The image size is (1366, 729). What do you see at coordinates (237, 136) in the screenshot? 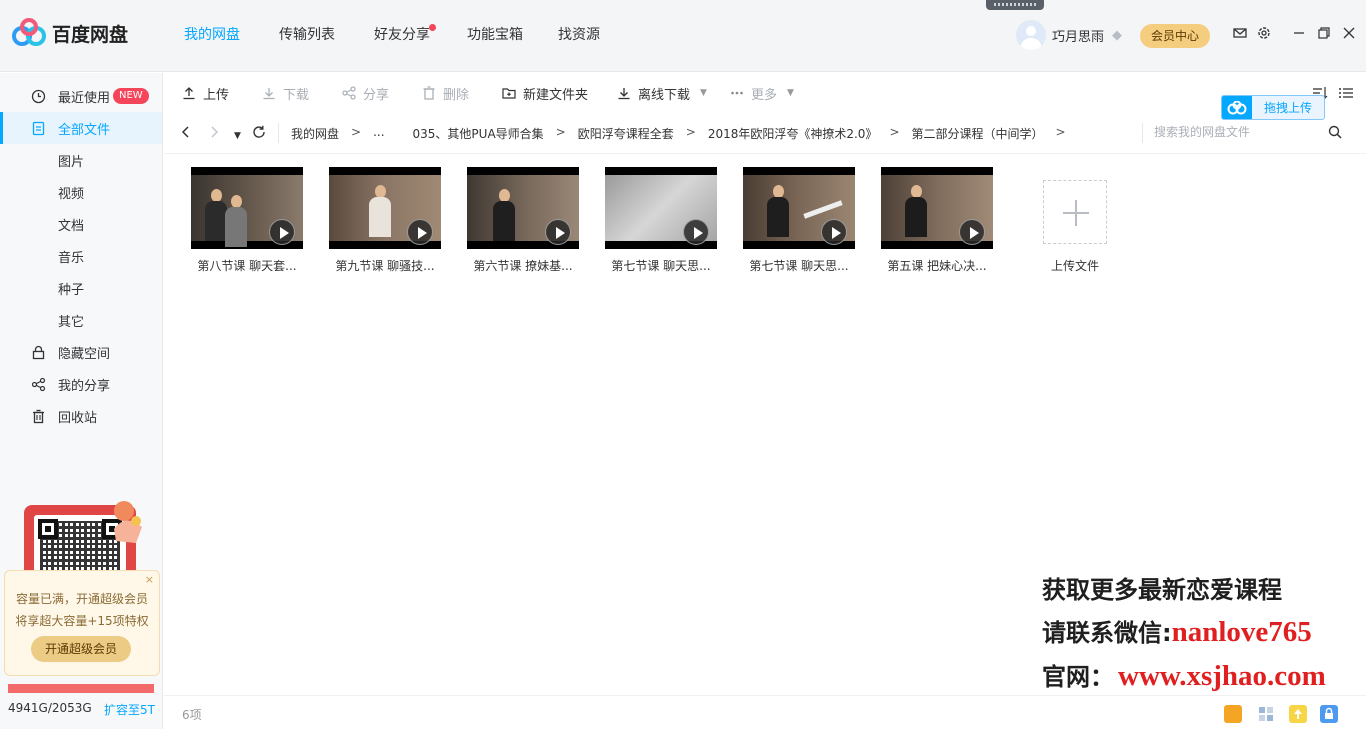
I see `history-dropdown-icon: ▼` at bounding box center [237, 136].